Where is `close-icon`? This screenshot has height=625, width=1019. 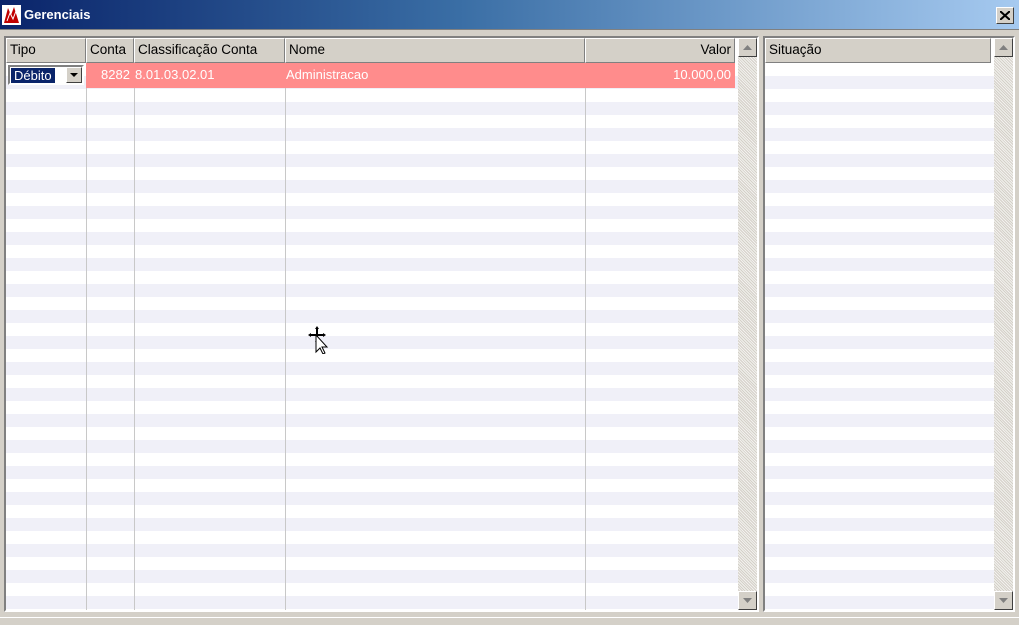 close-icon is located at coordinates (1005, 15).